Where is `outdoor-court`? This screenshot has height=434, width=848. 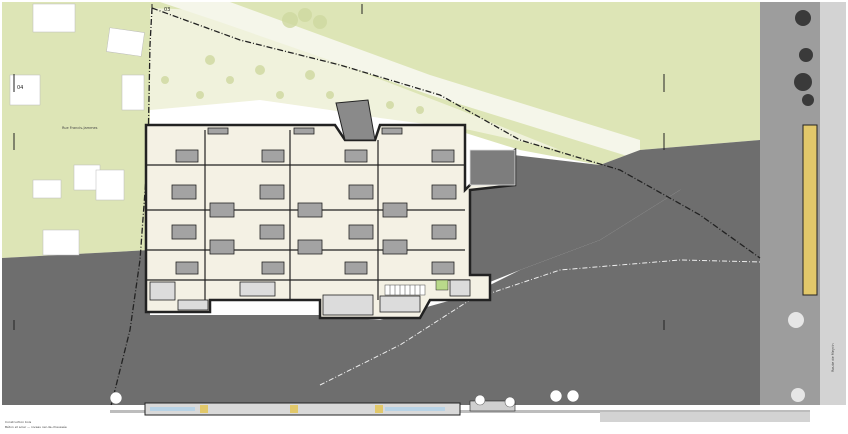 outdoor-court is located at coordinates (492, 167).